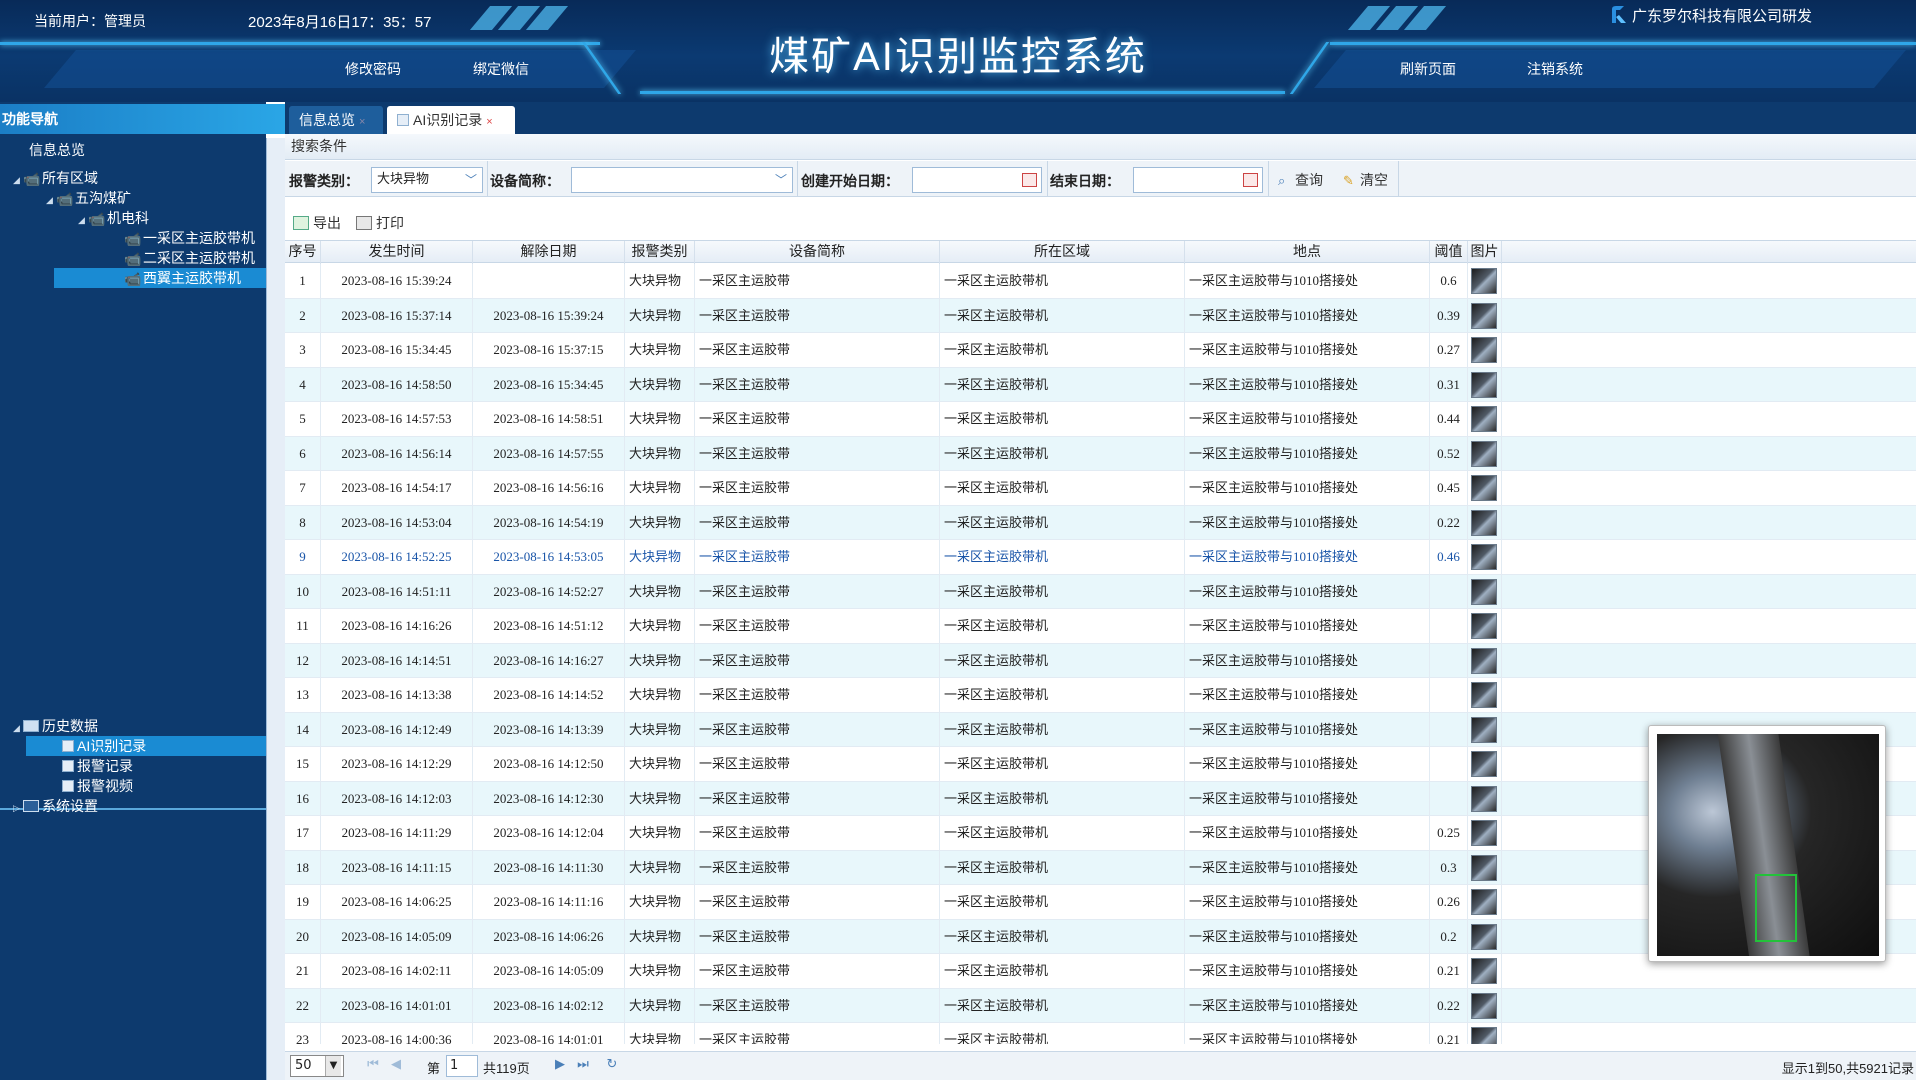 This screenshot has width=1916, height=1080. I want to click on column-header-occur-time: 发生时间, so click(397, 252).